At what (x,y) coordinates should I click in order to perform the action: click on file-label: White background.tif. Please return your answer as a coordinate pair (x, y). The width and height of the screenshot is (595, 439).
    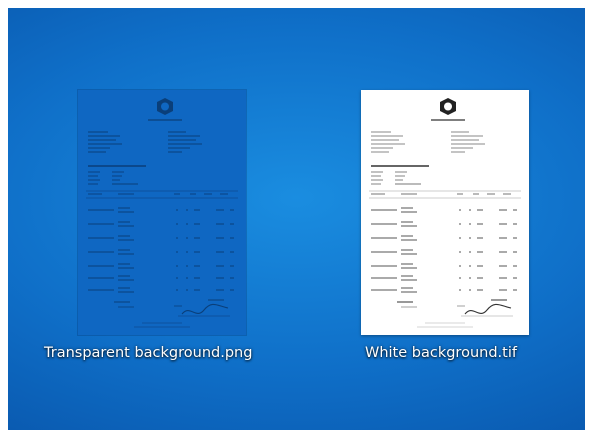
    Looking at the image, I should click on (441, 353).